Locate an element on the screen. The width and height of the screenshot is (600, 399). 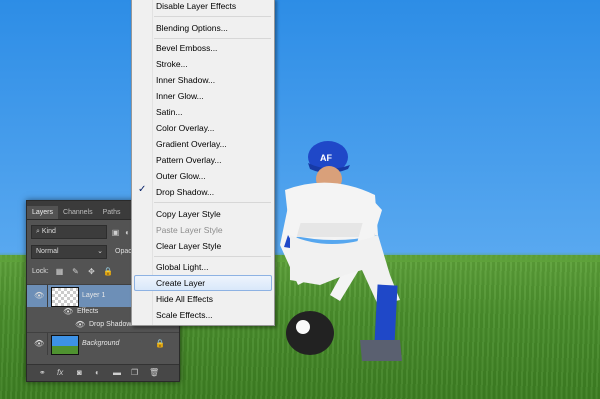
effect-name: Drop Shadow is located at coordinates (110, 324).